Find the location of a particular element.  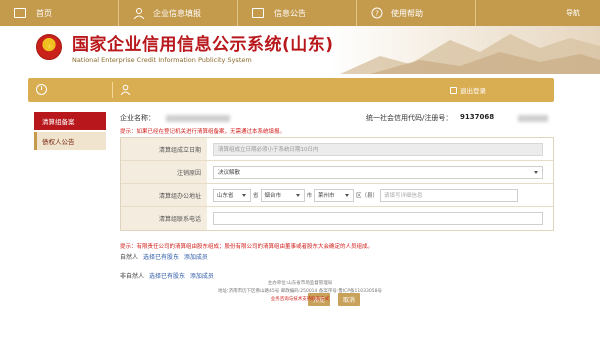

sidebar-item-liquidation-filing: 清算组备案 is located at coordinates (70, 121).